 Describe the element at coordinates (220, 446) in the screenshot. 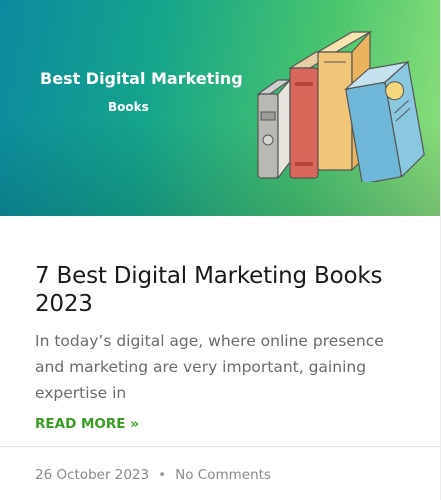

I see `meta-divider` at that location.